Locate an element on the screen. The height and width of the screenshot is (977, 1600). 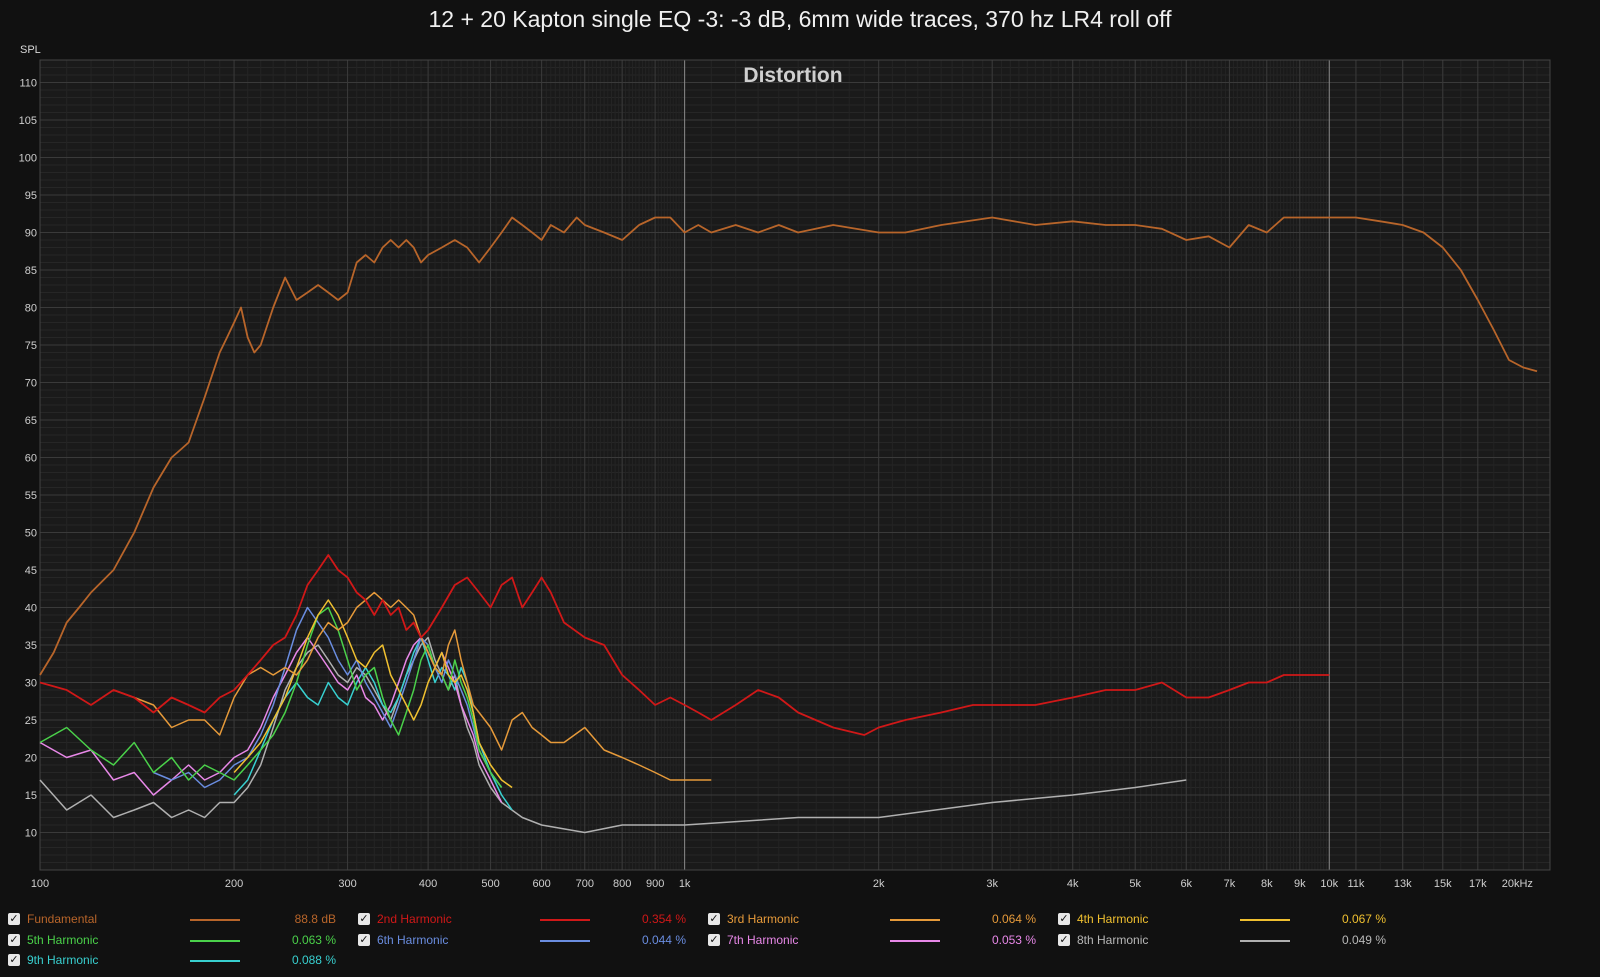
x-tick-label: 20kHz is located at coordinates (1517, 884).